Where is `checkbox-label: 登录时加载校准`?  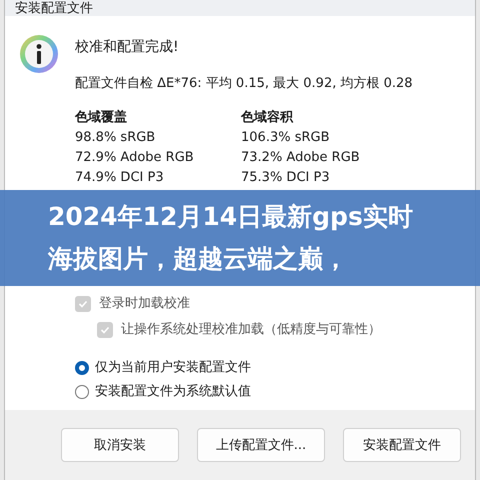
checkbox-label: 登录时加载校准 is located at coordinates (144, 304).